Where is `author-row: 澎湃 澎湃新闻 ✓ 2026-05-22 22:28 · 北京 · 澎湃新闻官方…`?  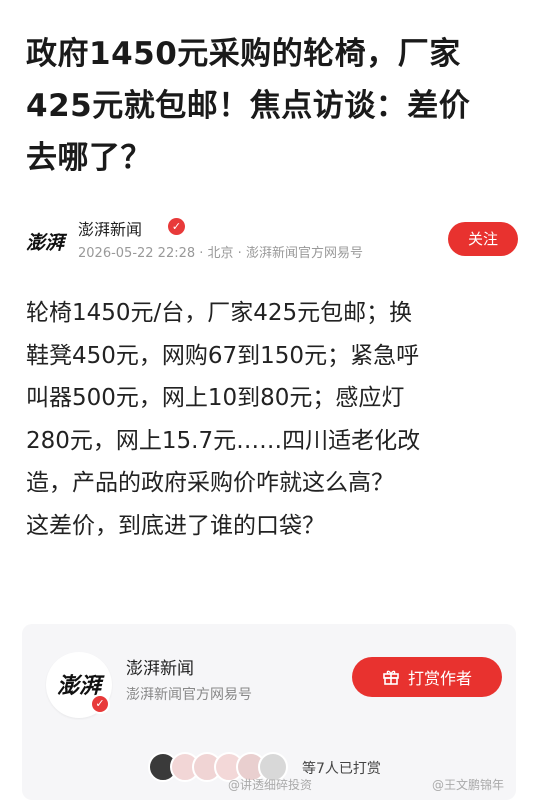 author-row: 澎湃 澎湃新闻 ✓ 2026-05-22 22:28 · 北京 · 澎湃新闻官方… is located at coordinates (270, 240).